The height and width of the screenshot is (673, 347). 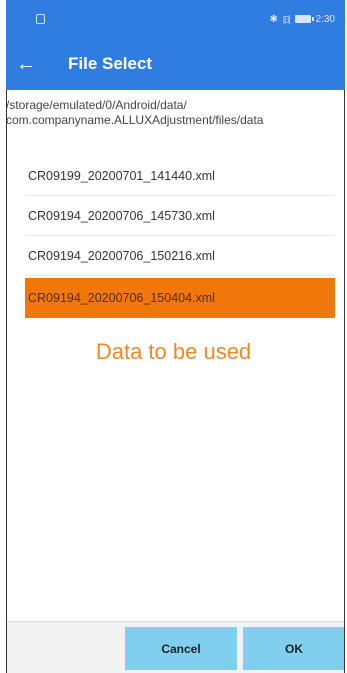 What do you see at coordinates (175, 64) in the screenshot?
I see `app-bar: ← File Select` at bounding box center [175, 64].